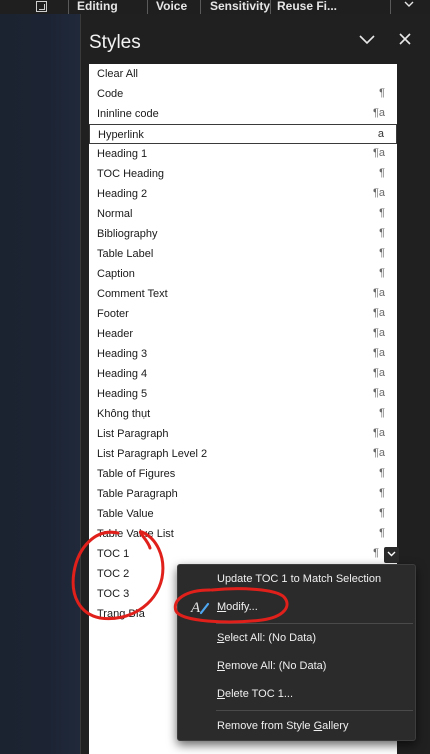  Describe the element at coordinates (243, 74) in the screenshot. I see `style-item: Clear All` at that location.